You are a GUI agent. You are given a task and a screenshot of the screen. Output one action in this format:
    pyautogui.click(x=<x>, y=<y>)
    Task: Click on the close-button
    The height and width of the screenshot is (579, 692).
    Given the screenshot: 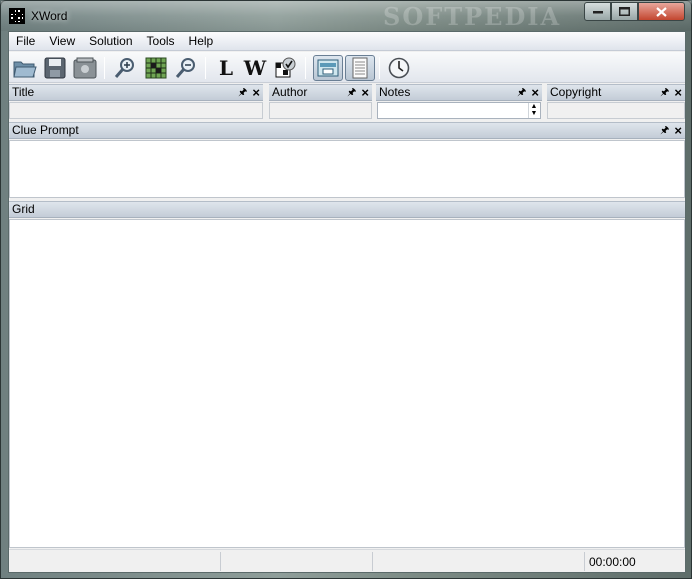 What is the action you would take?
    pyautogui.click(x=661, y=11)
    